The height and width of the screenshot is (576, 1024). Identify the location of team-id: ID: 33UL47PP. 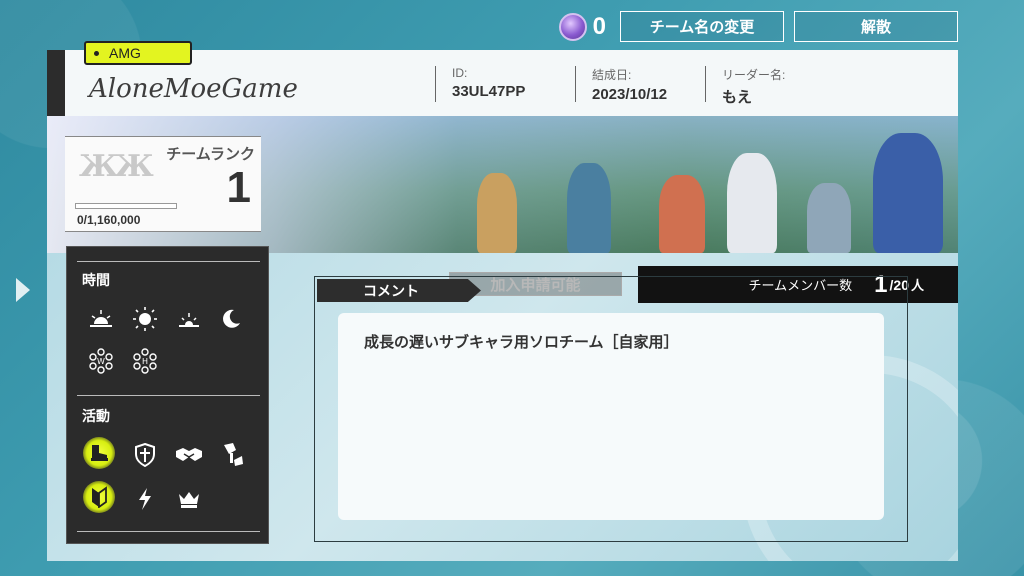
(480, 84).